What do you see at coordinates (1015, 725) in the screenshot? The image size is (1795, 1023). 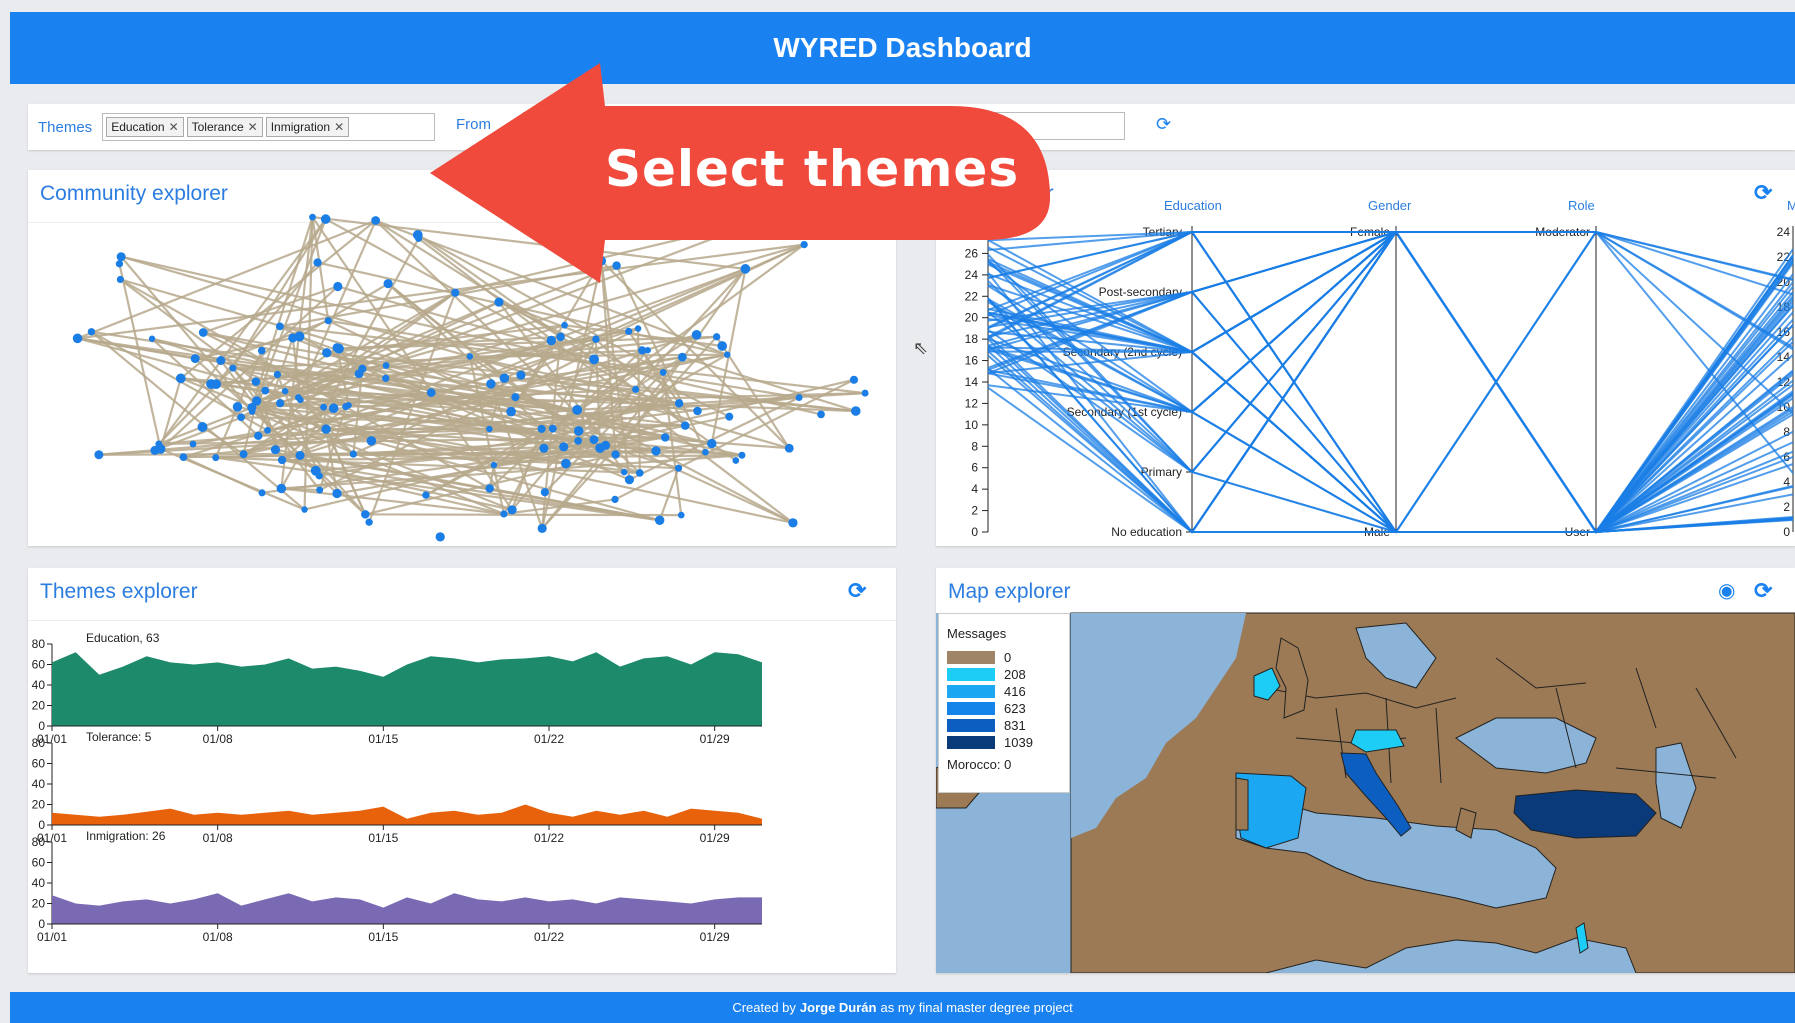 I see `legend-label: 831` at bounding box center [1015, 725].